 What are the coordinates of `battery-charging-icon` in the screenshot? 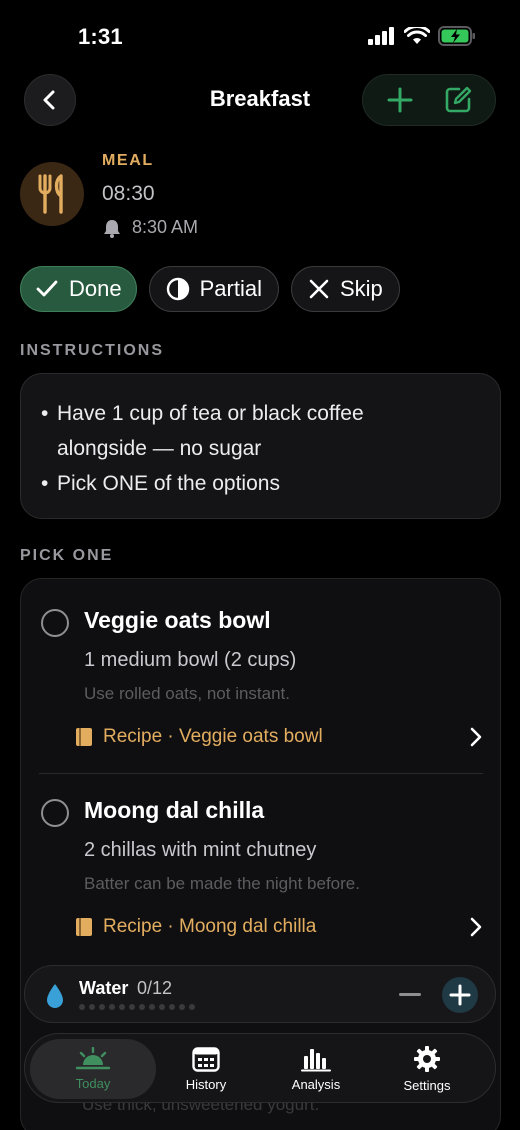 It's located at (456, 36).